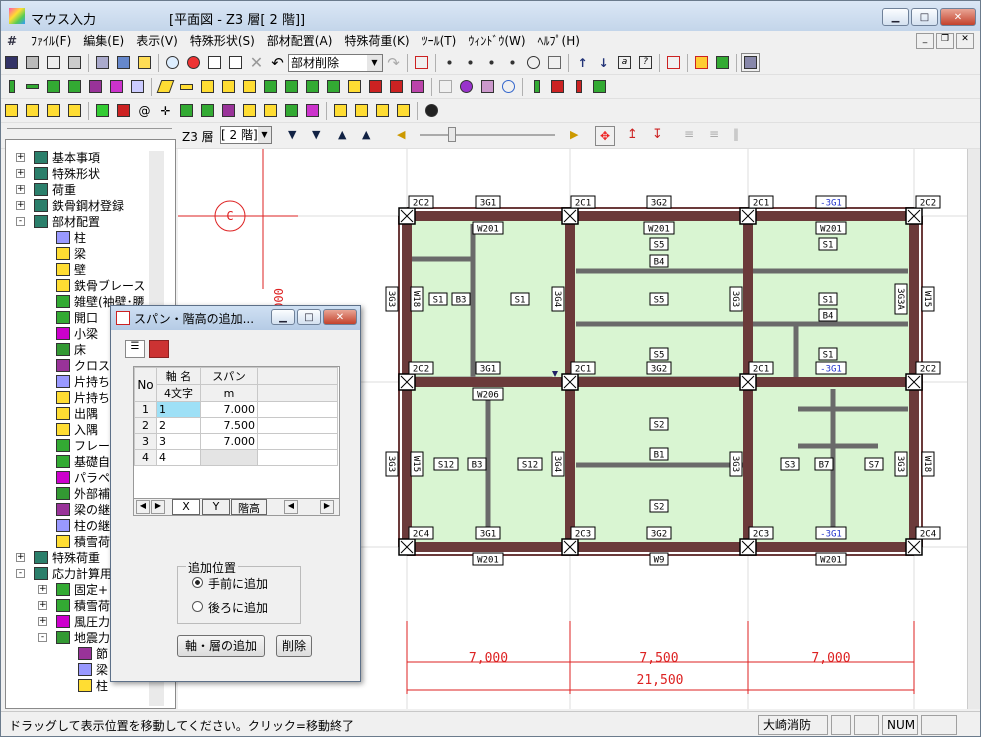  Describe the element at coordinates (92, 510) in the screenshot. I see `tree-item: 梁の継` at that location.